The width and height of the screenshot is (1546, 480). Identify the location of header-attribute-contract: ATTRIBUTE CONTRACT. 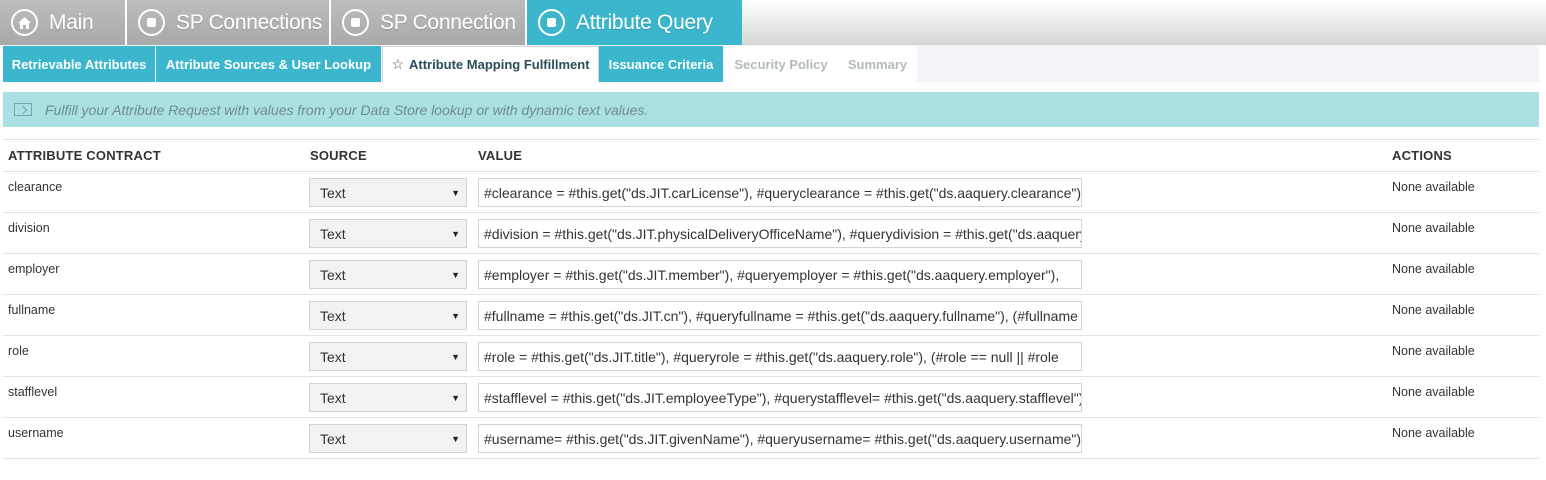
(84, 155).